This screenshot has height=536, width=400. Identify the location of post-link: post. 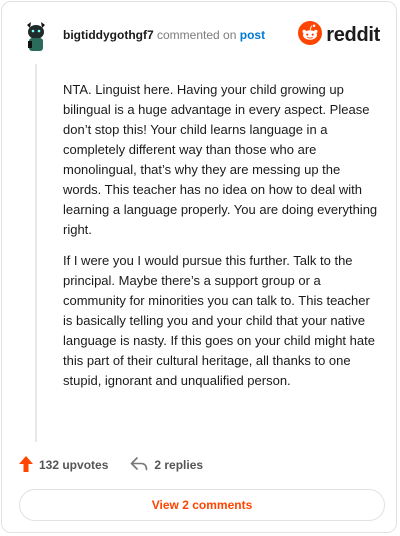
(252, 35).